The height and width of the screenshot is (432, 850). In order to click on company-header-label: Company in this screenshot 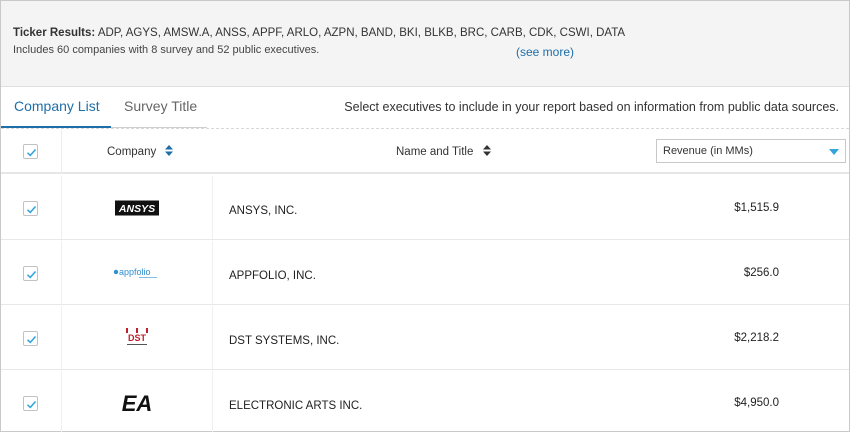, I will do `click(132, 152)`.